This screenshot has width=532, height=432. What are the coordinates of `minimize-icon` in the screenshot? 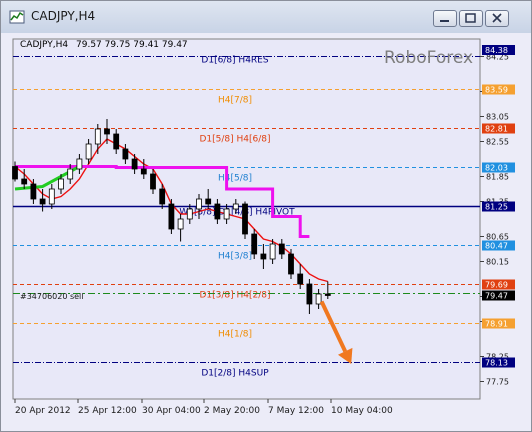 It's located at (444, 21).